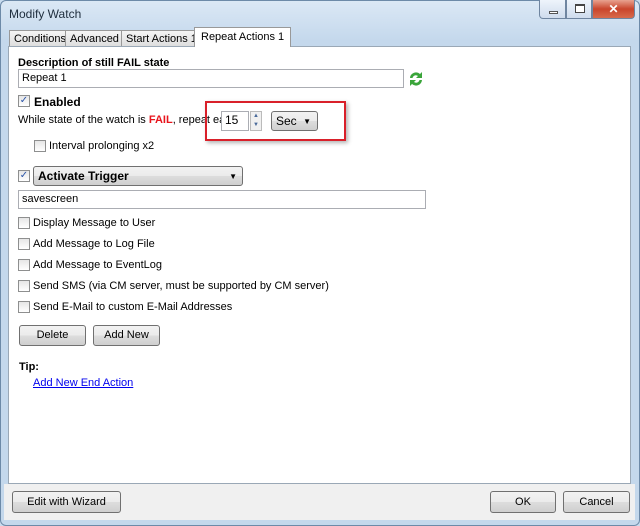 The width and height of the screenshot is (640, 526). I want to click on option-label: Send E-Mail to custom E-Mail Addresses, so click(133, 307).